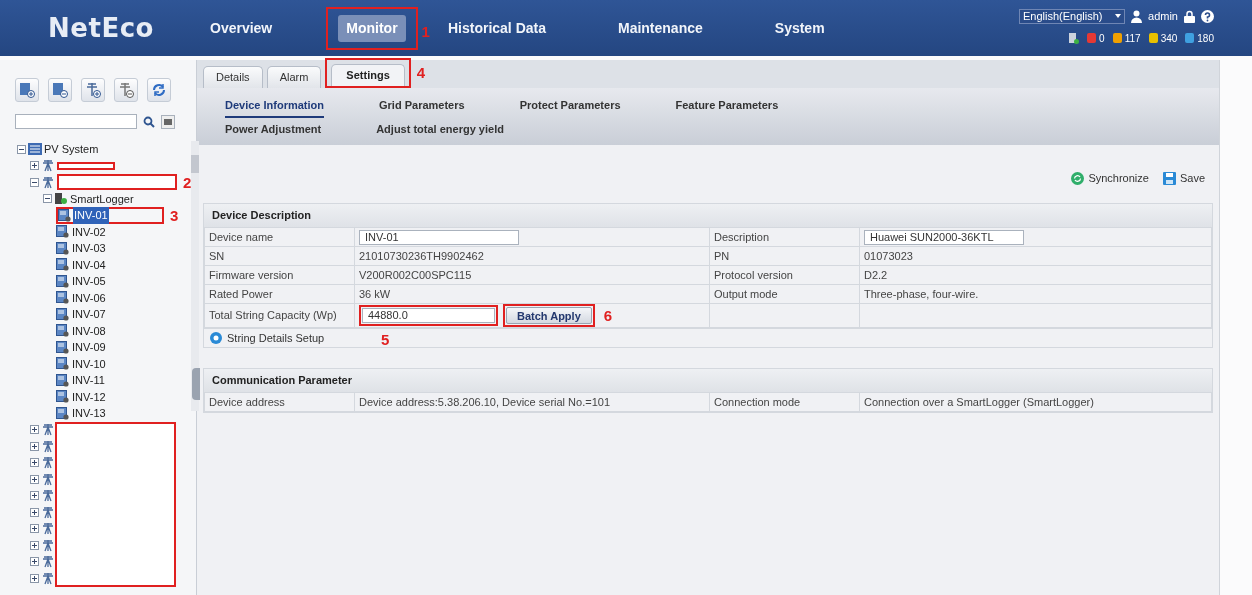  Describe the element at coordinates (784, 402) in the screenshot. I see `field-label: Connection mode` at that location.